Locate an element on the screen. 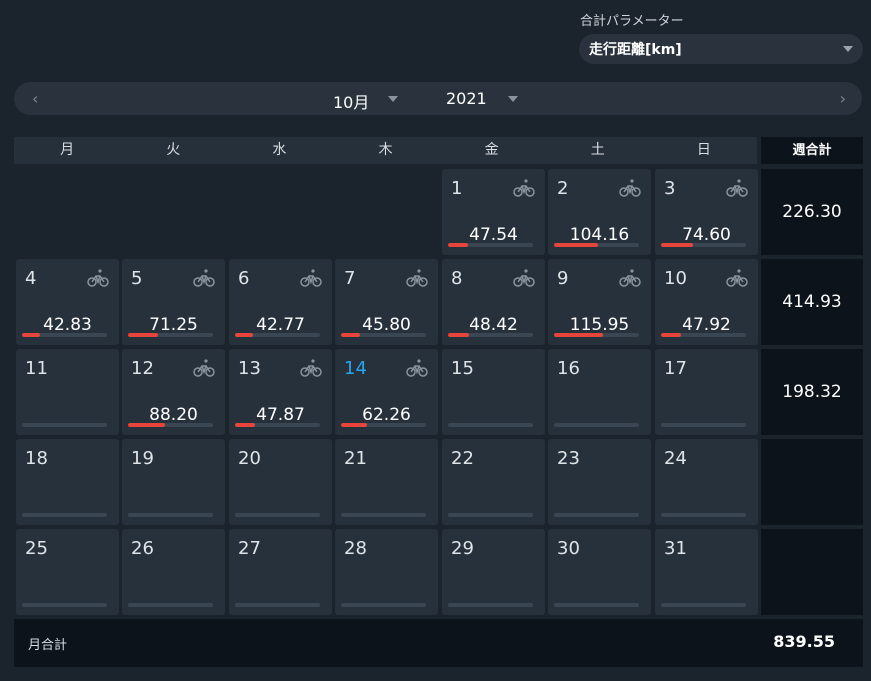  calendar-day: 3 74.60 is located at coordinates (706, 212).